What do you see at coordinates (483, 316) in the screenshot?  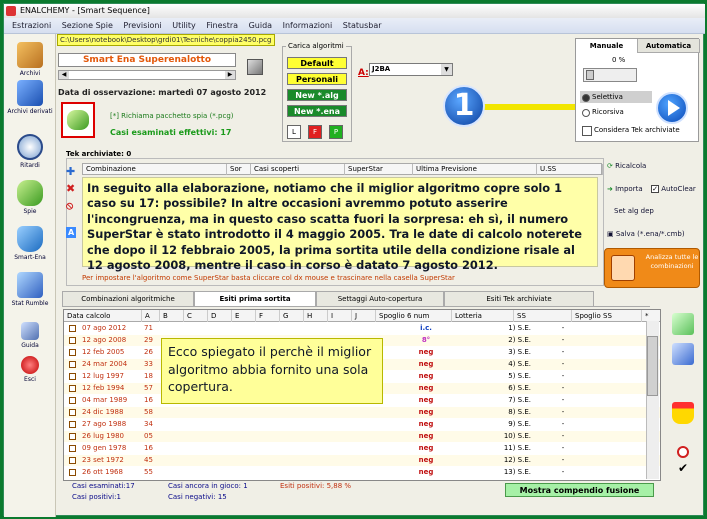 I see `col-lotteria: Lotteria` at bounding box center [483, 316].